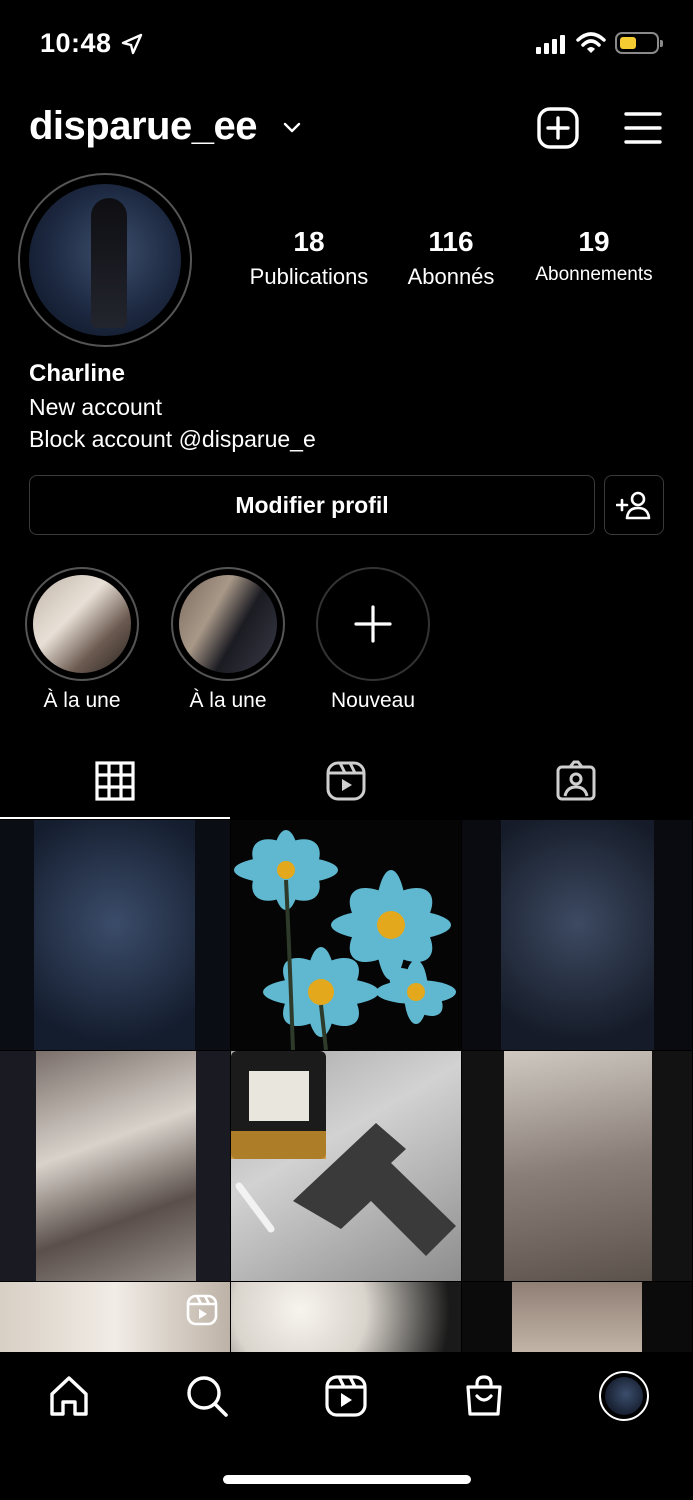 The image size is (693, 1500). I want to click on plus-icon, so click(373, 624).